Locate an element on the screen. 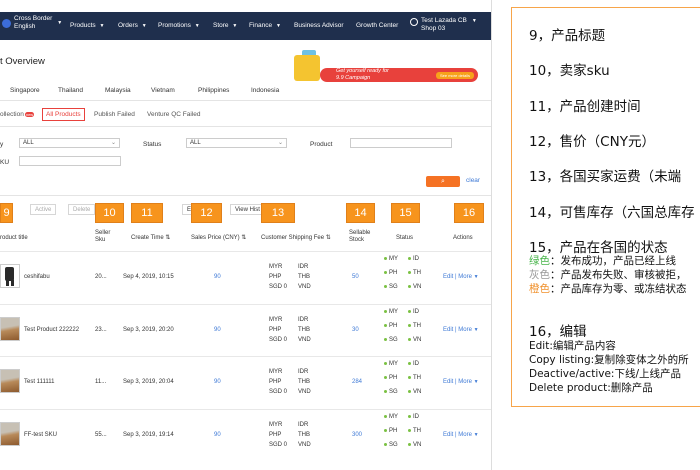 This screenshot has width=700, height=470. product-title: Test 111111 is located at coordinates (39, 382).